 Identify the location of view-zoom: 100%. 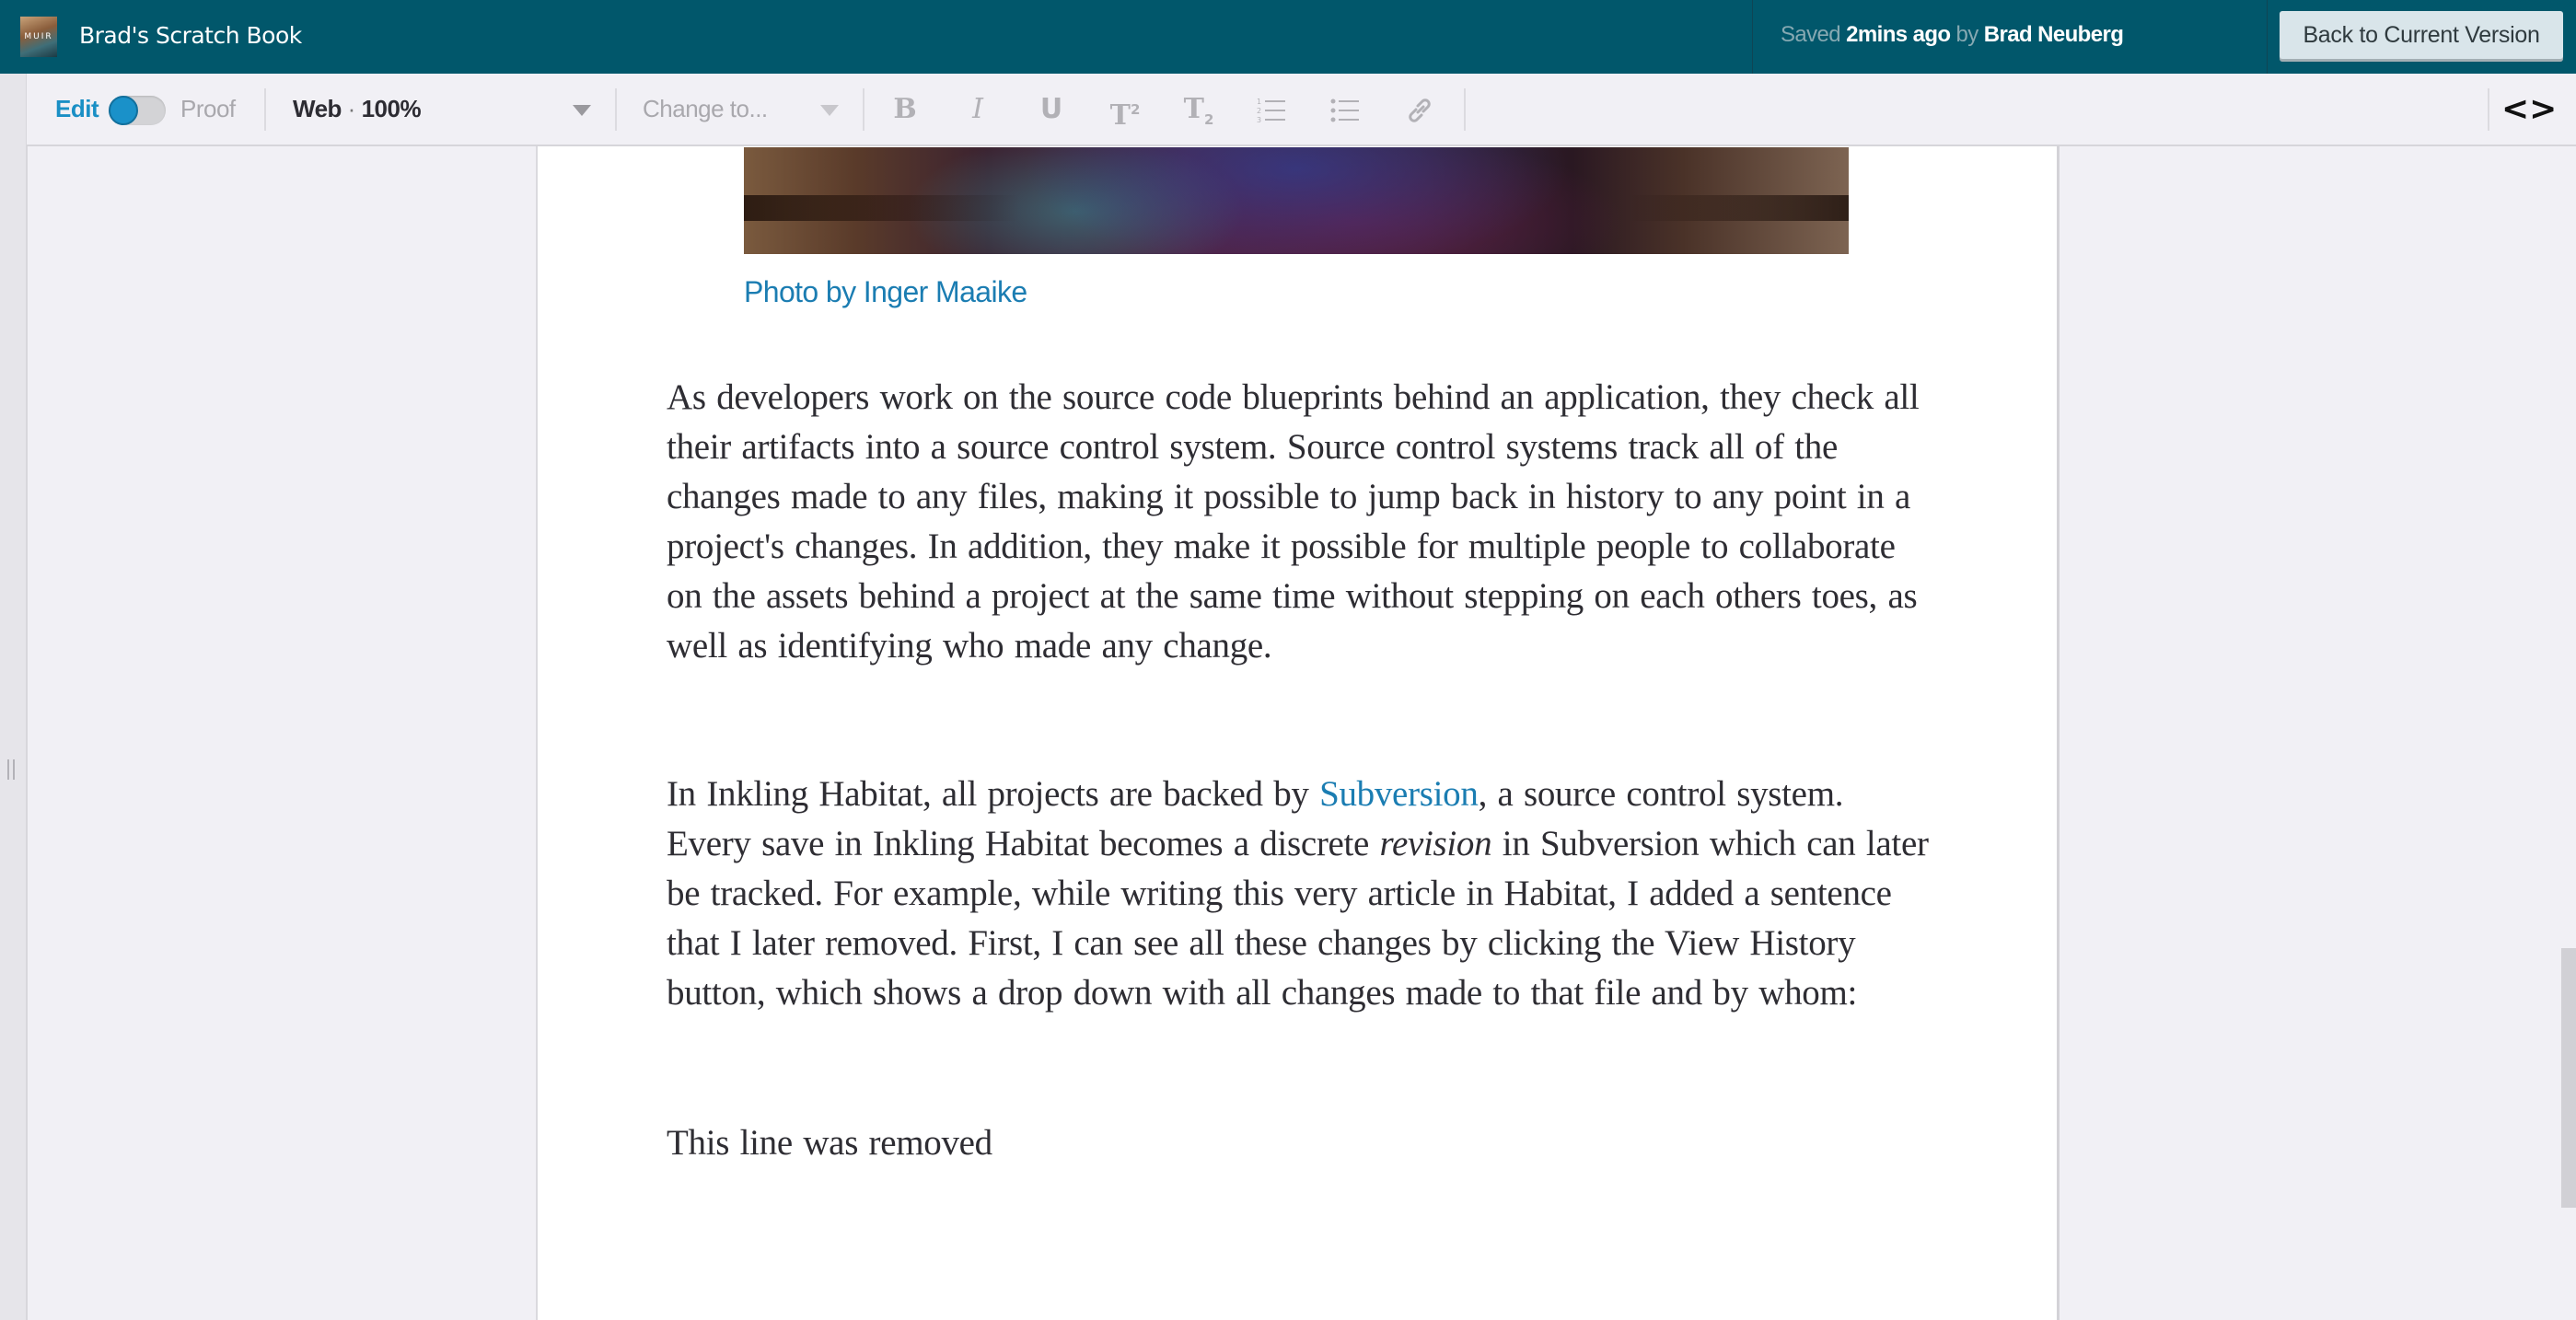
(391, 108).